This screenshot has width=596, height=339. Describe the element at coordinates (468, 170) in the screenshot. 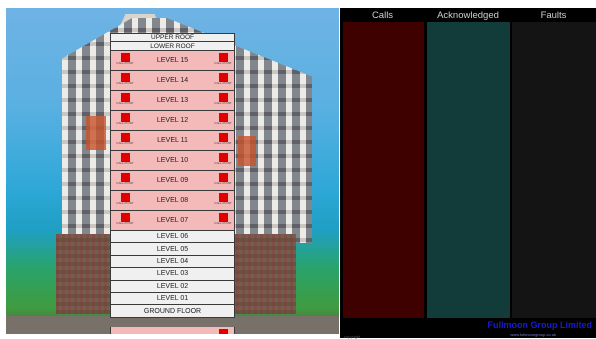

I see `acknowledged-list` at that location.